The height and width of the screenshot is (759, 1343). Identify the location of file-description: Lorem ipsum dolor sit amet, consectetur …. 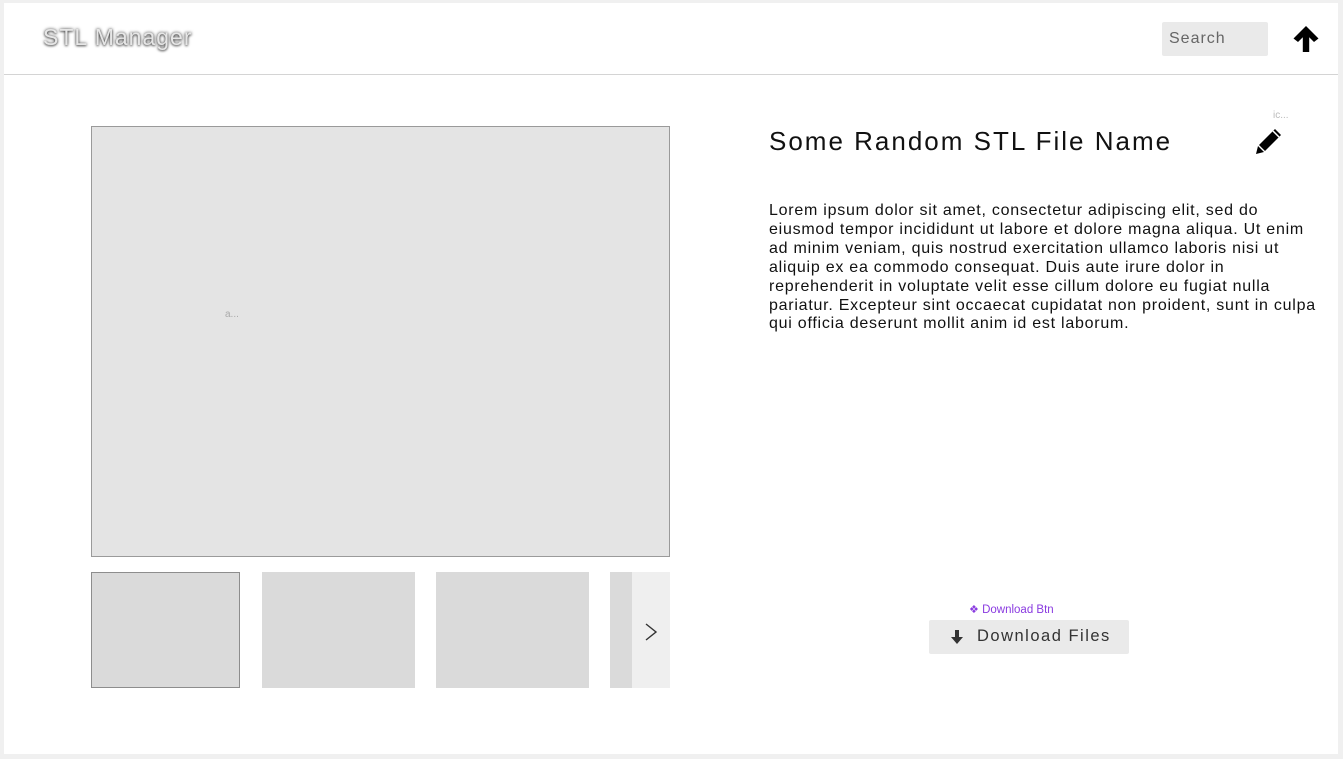
(1042, 267).